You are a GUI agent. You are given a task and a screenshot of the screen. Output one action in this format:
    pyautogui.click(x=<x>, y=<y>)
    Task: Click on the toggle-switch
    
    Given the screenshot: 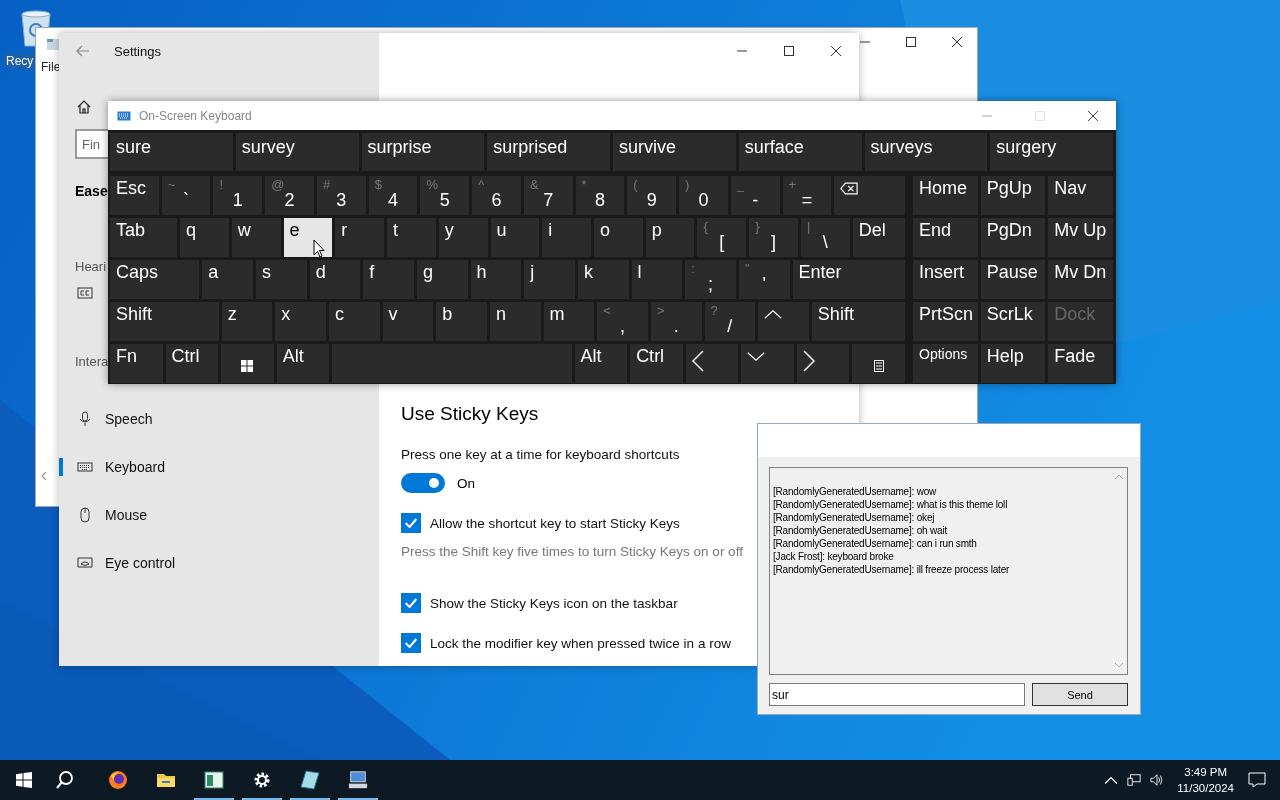 What is the action you would take?
    pyautogui.click(x=423, y=483)
    